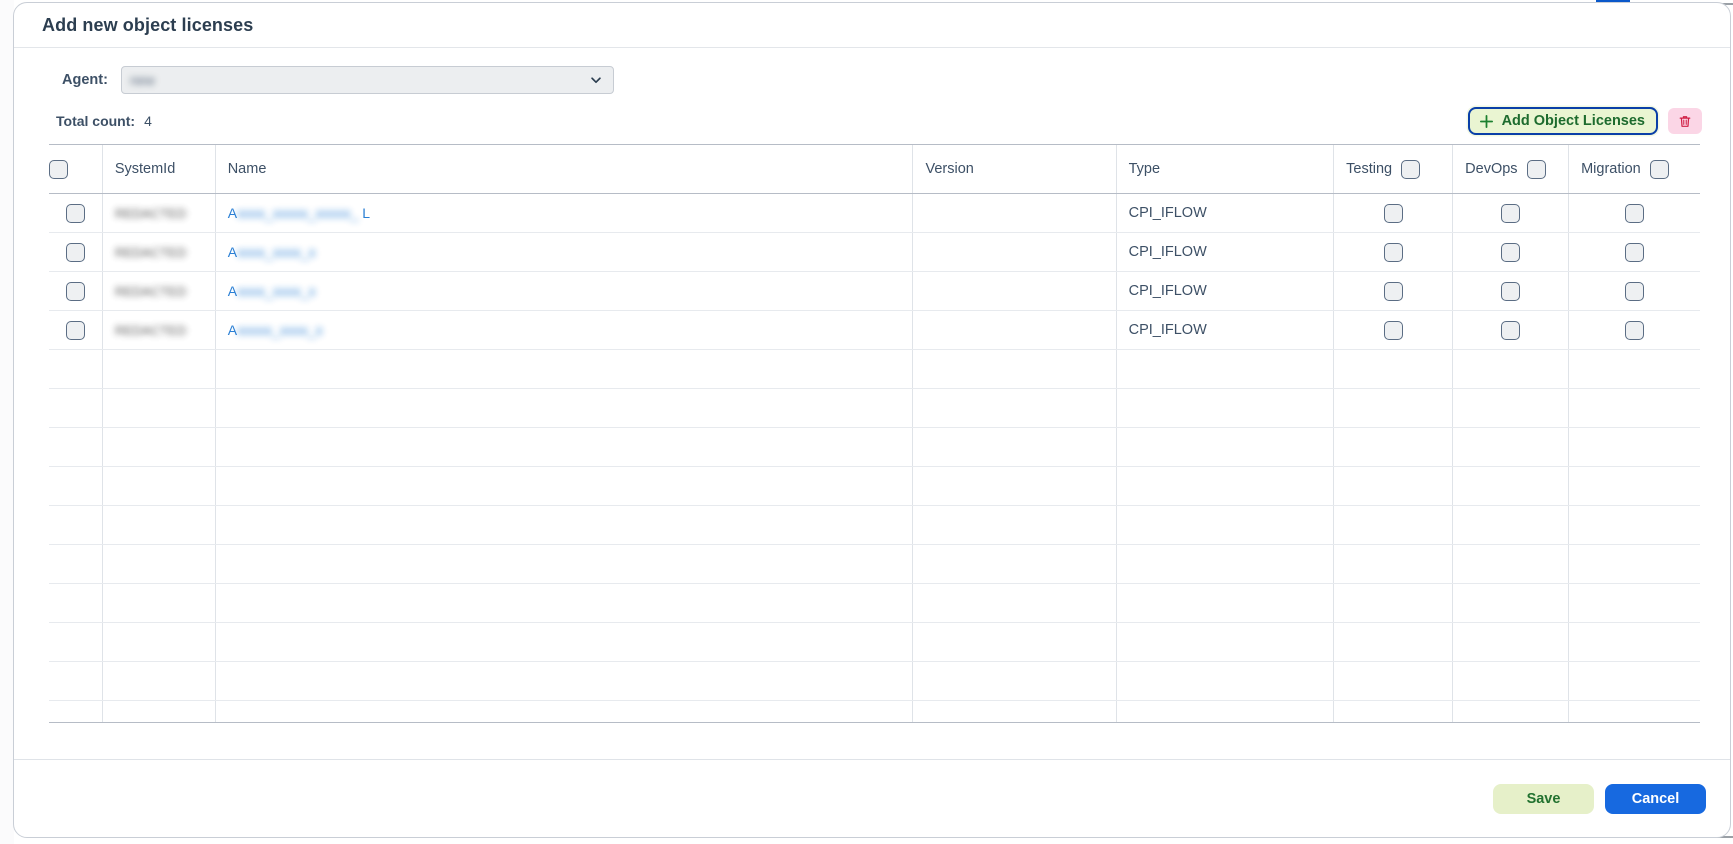  I want to click on agent-selected-value: new, so click(142, 80).